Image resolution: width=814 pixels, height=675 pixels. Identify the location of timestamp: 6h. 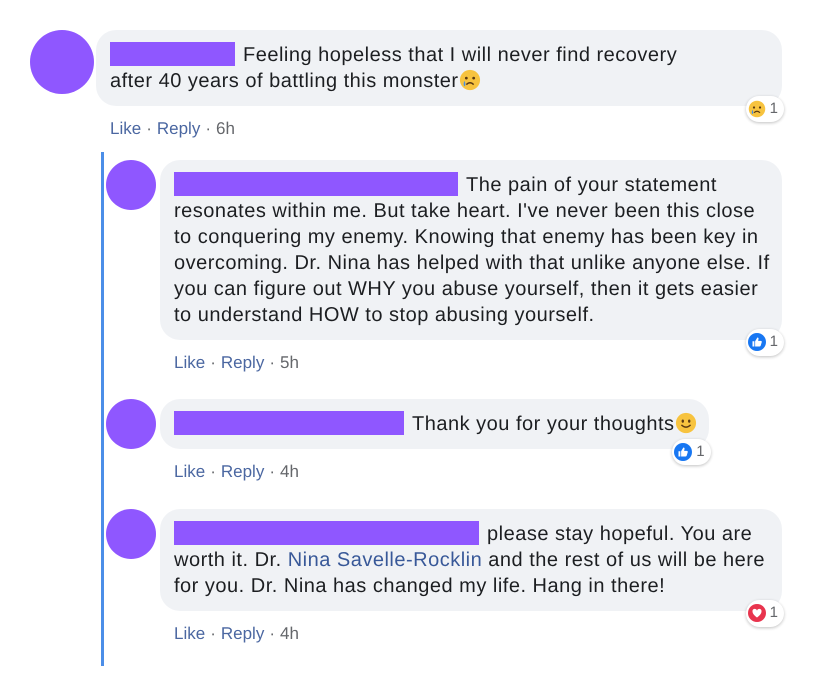
(225, 129).